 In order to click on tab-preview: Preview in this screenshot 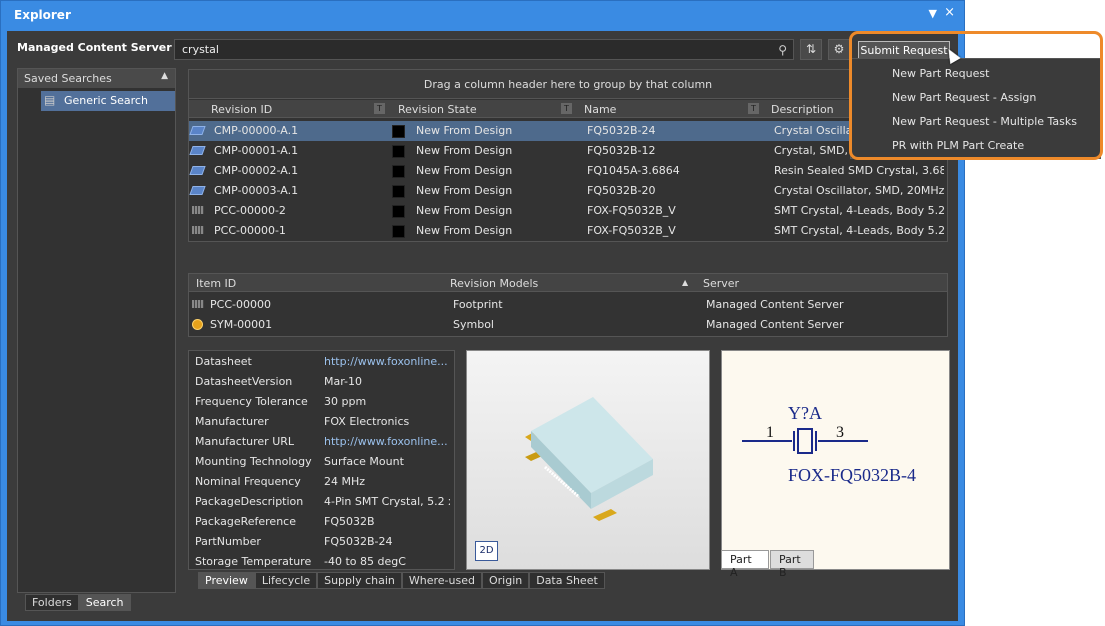, I will do `click(226, 580)`.